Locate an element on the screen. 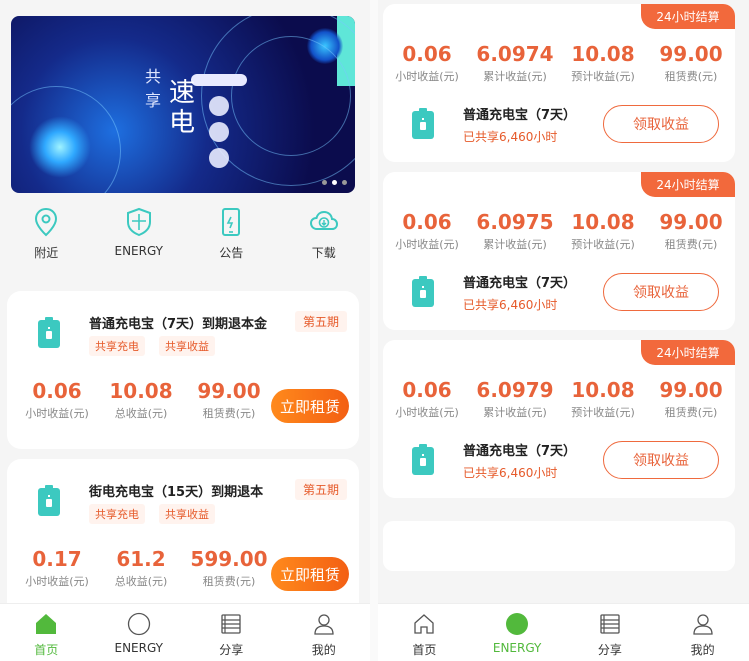  carousel-dot-active is located at coordinates (334, 182).